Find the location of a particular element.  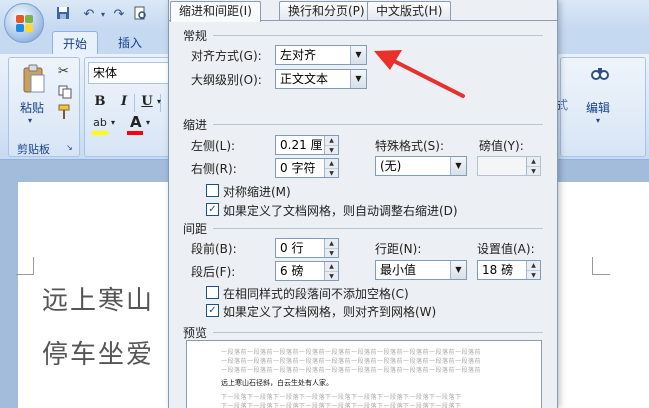

snap-to-grid-checkbox: ✓ is located at coordinates (212, 310).